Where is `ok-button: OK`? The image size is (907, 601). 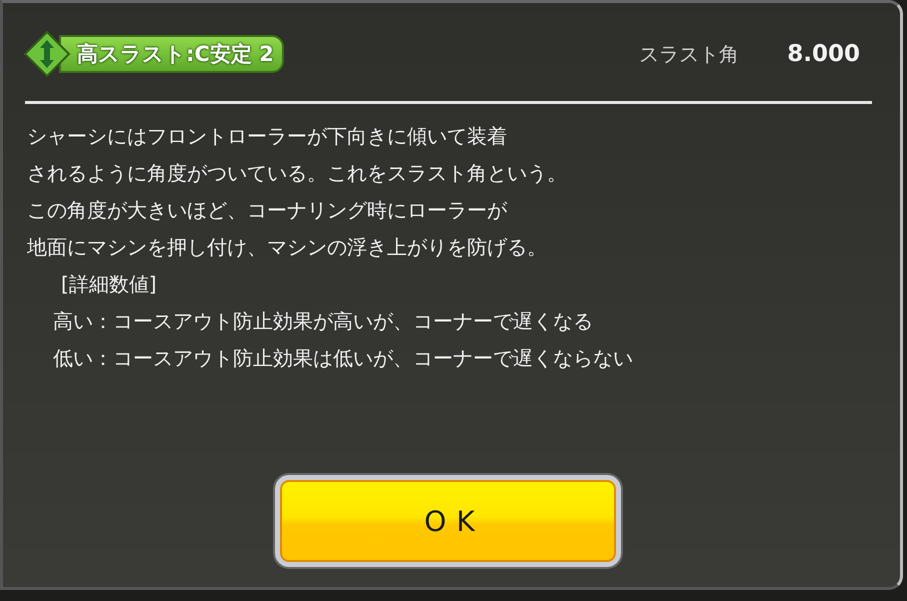 ok-button: OK is located at coordinates (447, 521).